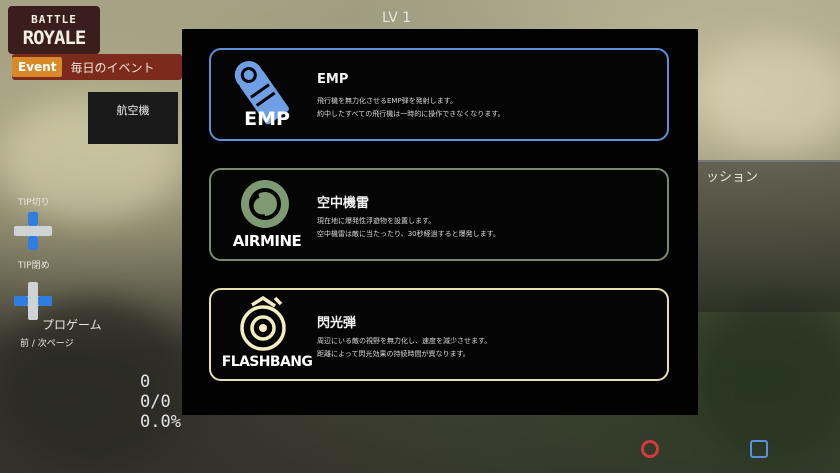 This screenshot has width=840, height=473. I want to click on skill-name: 閃光弾, so click(337, 323).